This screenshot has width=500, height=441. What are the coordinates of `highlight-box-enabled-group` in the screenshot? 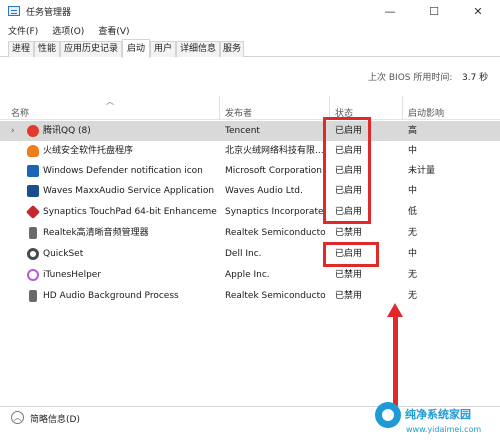 It's located at (347, 170).